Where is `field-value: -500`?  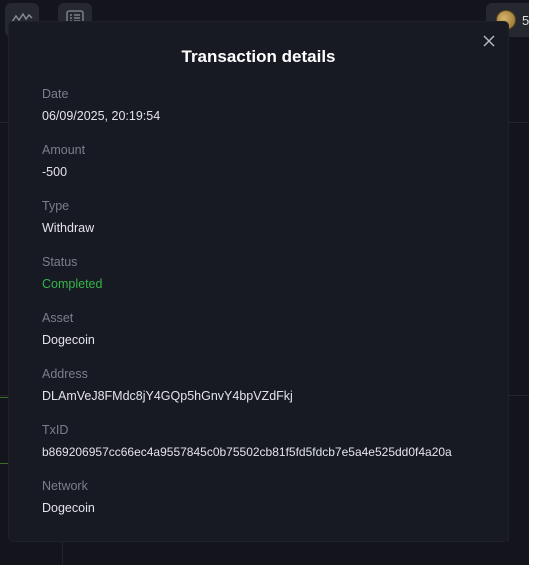 field-value: -500 is located at coordinates (55, 172).